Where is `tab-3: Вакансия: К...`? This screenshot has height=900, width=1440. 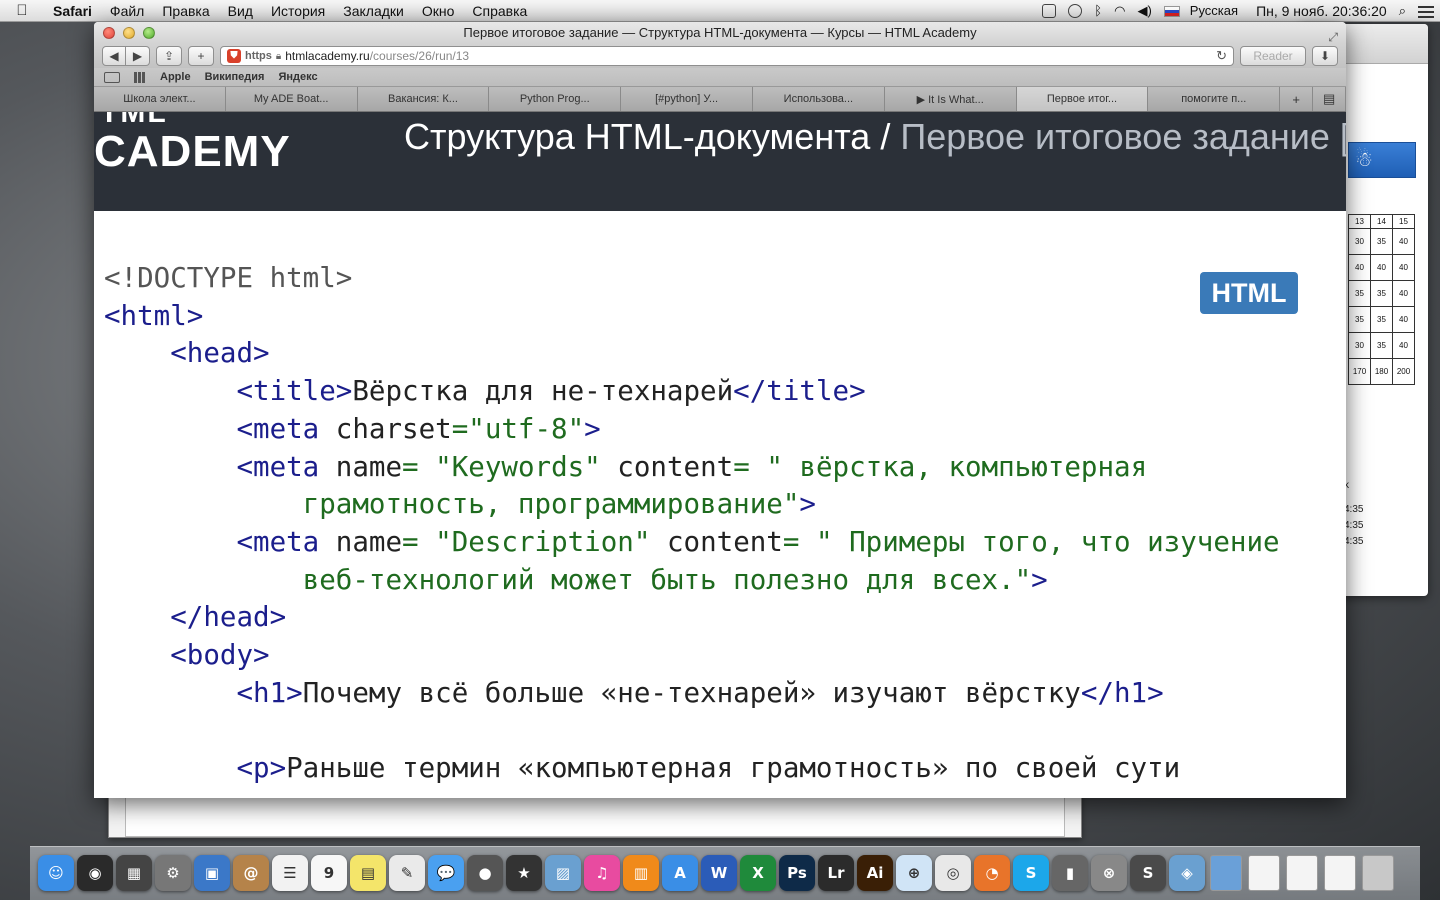
tab-3: Вакансия: К... is located at coordinates (423, 99).